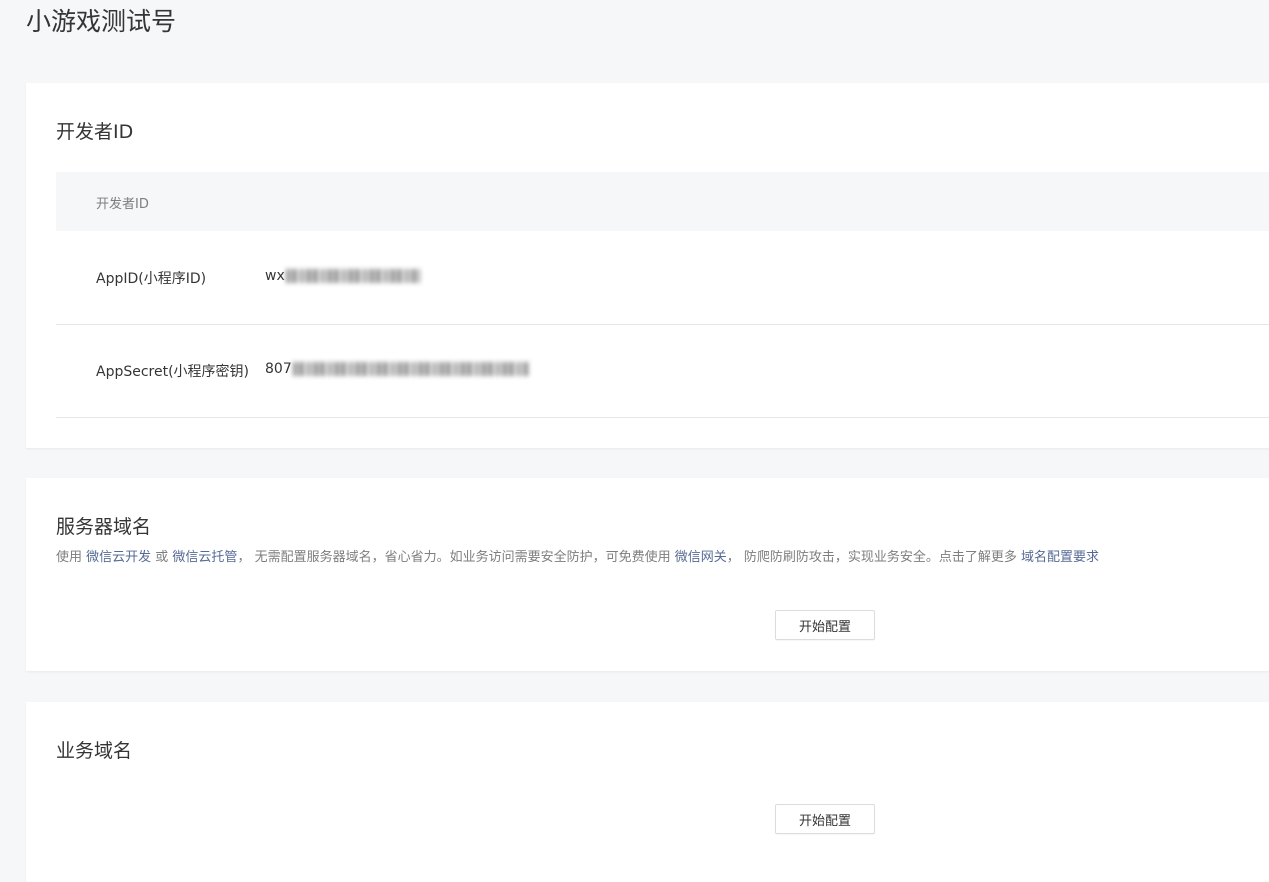 The height and width of the screenshot is (882, 1269). I want to click on server-domain-start-config-button: 开始配置, so click(825, 625).